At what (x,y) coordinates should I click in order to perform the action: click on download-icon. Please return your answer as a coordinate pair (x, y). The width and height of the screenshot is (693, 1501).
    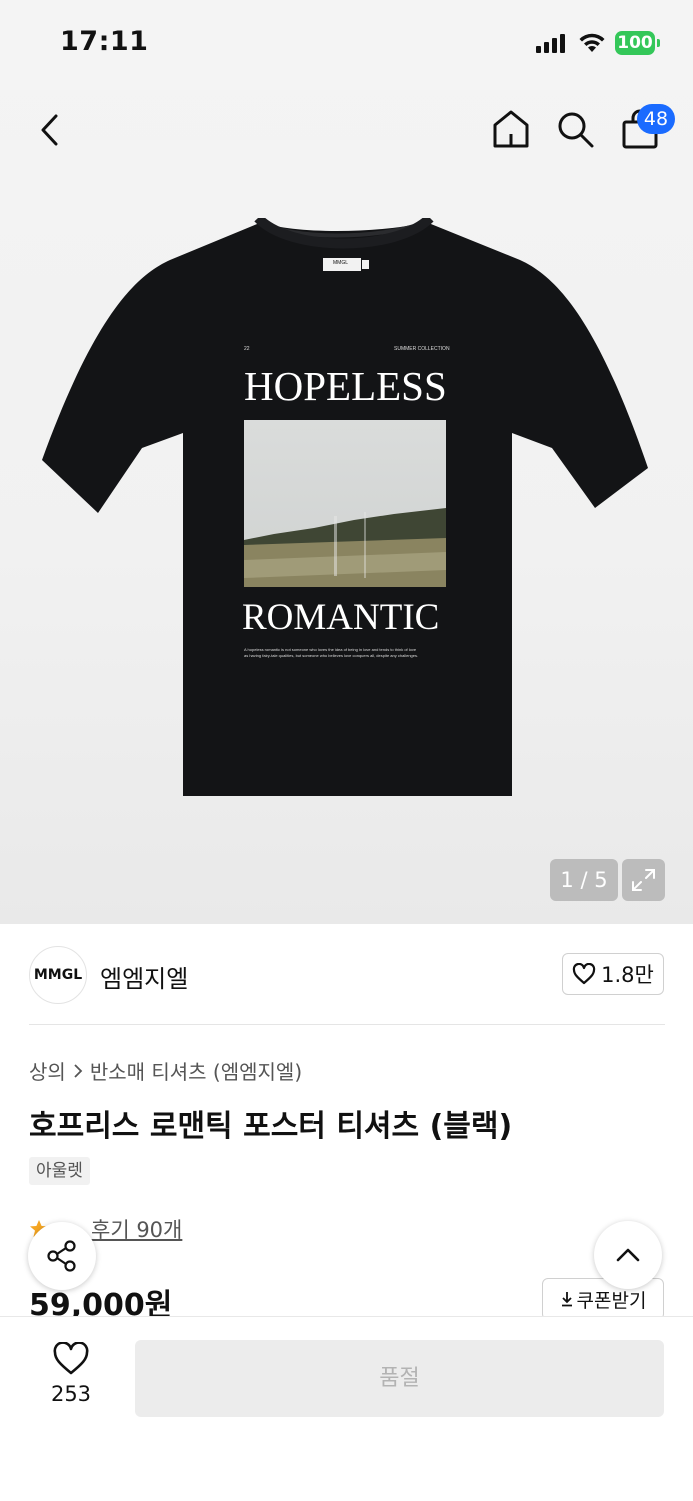
    Looking at the image, I should click on (566, 1299).